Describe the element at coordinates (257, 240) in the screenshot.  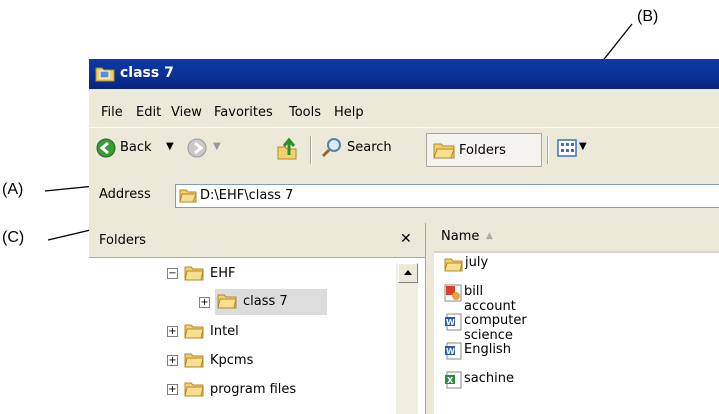
I see `folders-pane-header: Folders ✕` at that location.